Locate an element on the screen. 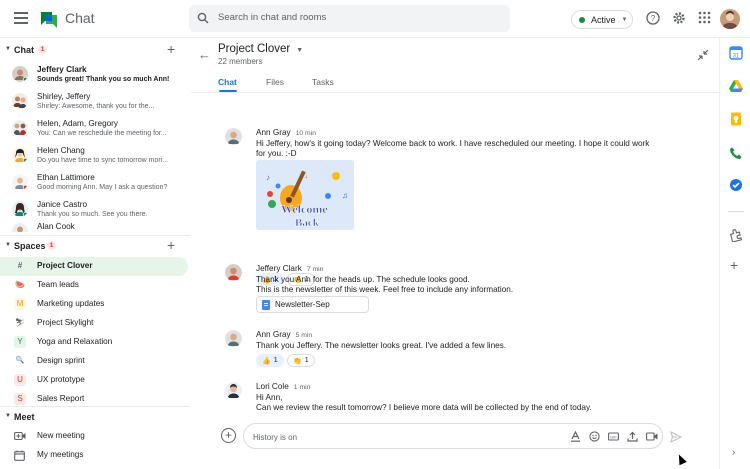 The image size is (750, 469). upload-icon is located at coordinates (632, 436).